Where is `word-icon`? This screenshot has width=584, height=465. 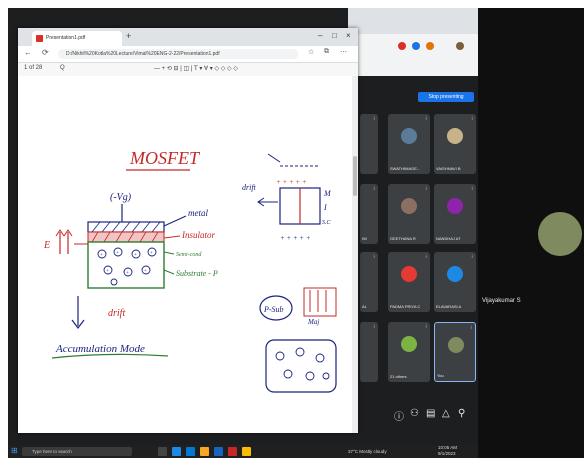 word-icon is located at coordinates (218, 451).